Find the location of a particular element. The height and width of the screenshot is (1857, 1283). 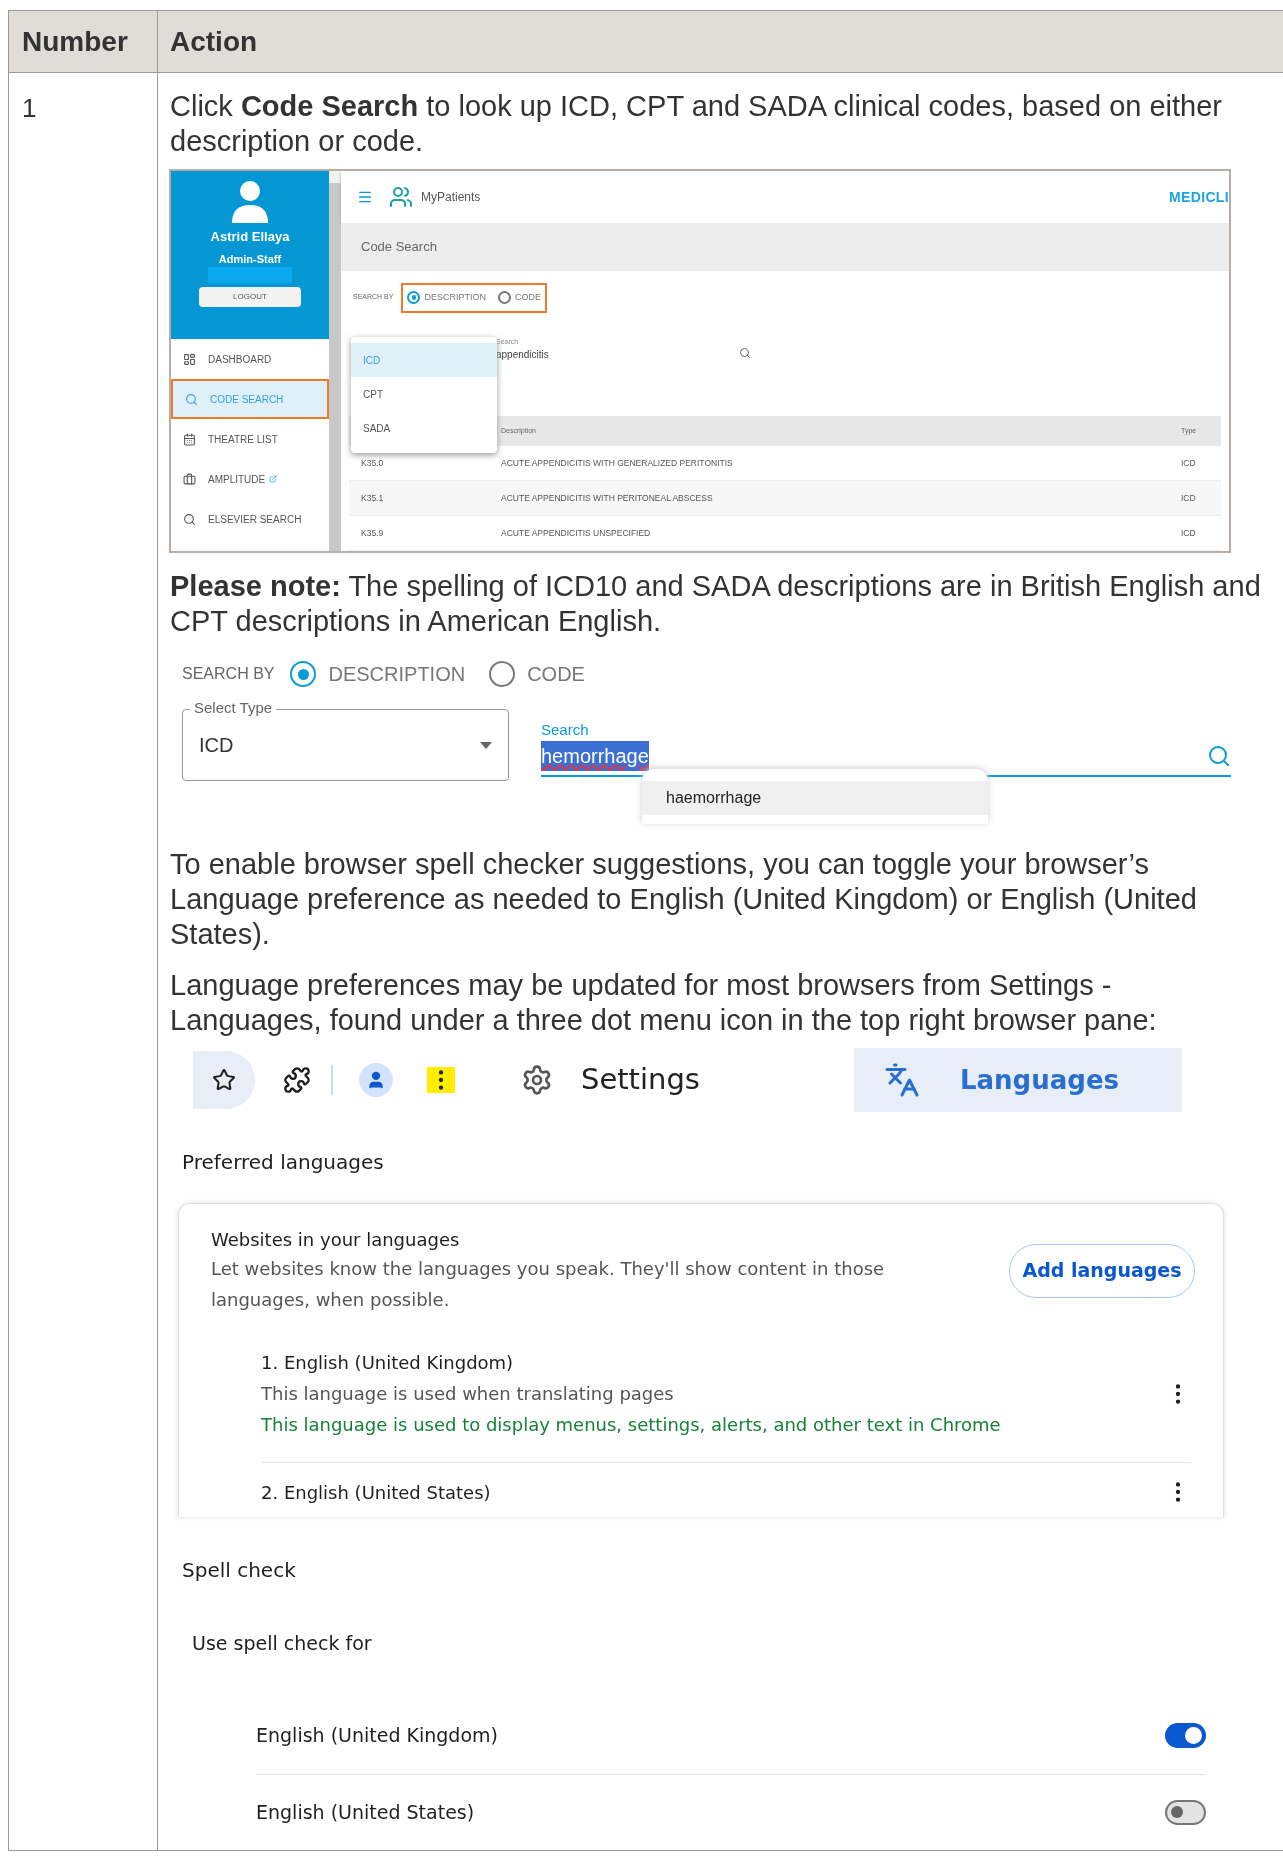

table-cell-text: K35.9 is located at coordinates (372, 533).